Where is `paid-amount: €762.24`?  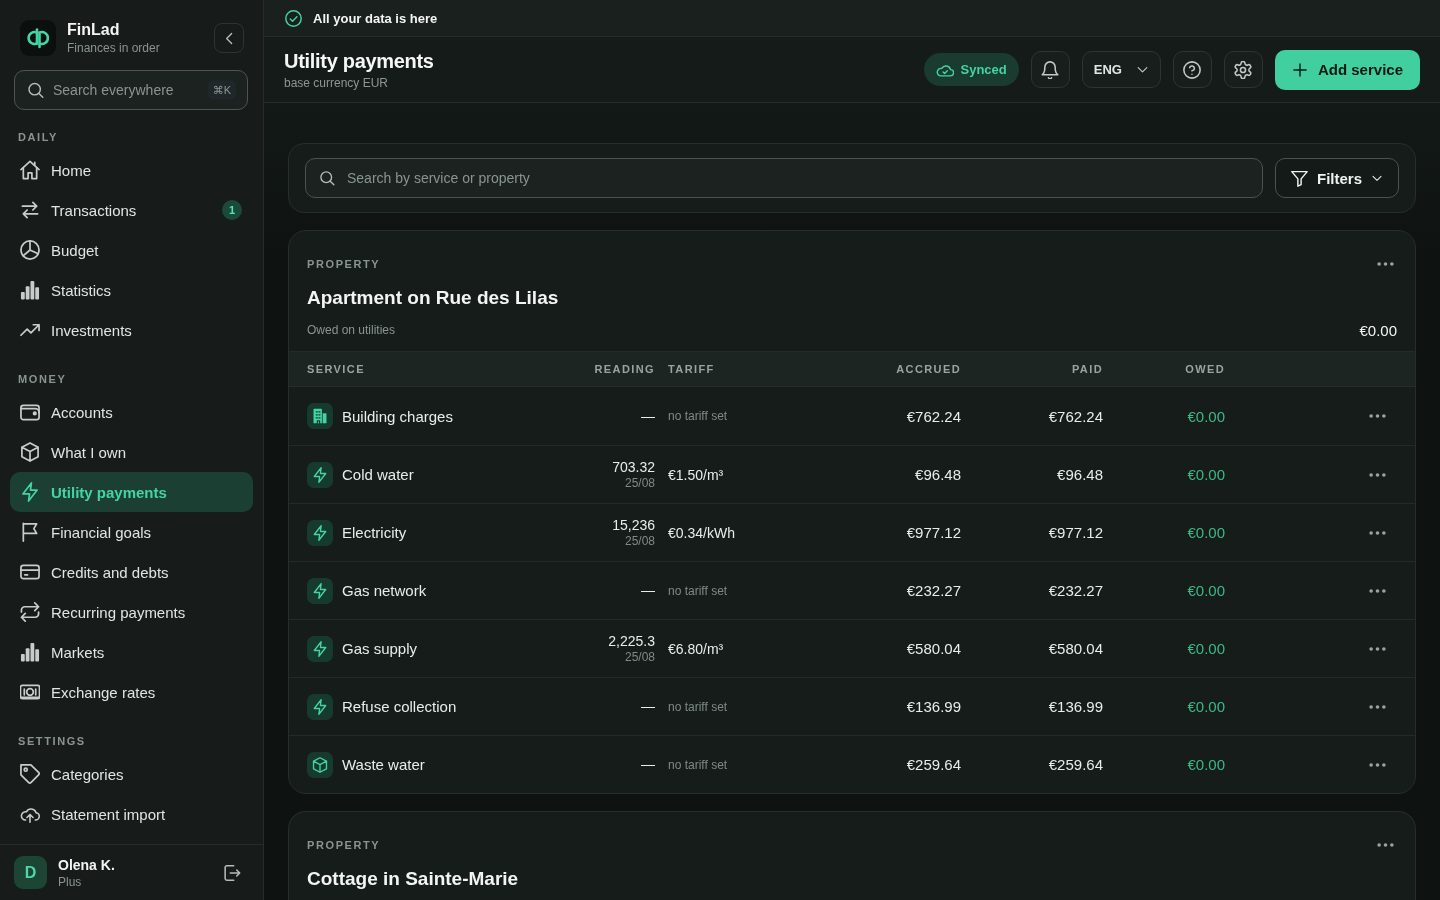
paid-amount: €762.24 is located at coordinates (1075, 416).